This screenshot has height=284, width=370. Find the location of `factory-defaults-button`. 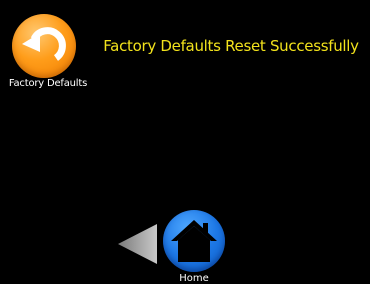

factory-defaults-button is located at coordinates (44, 46).